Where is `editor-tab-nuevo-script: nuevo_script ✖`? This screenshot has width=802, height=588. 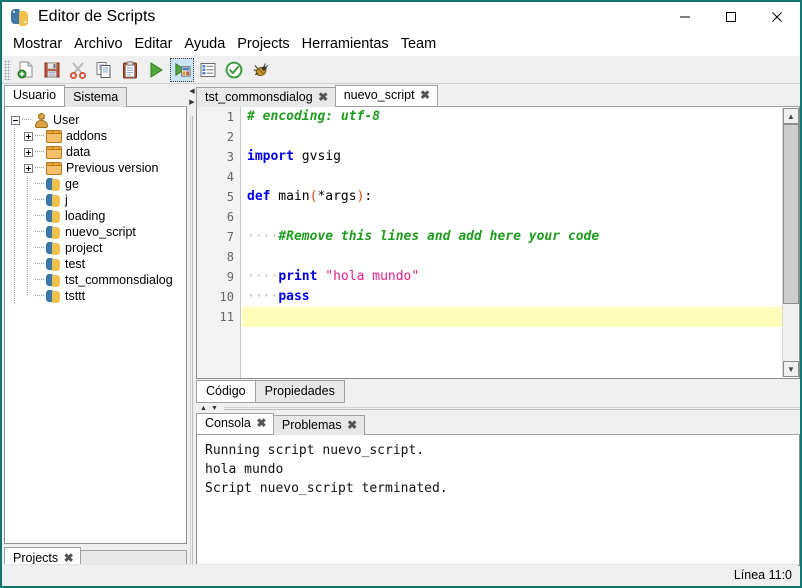 editor-tab-nuevo-script: nuevo_script ✖ is located at coordinates (386, 95).